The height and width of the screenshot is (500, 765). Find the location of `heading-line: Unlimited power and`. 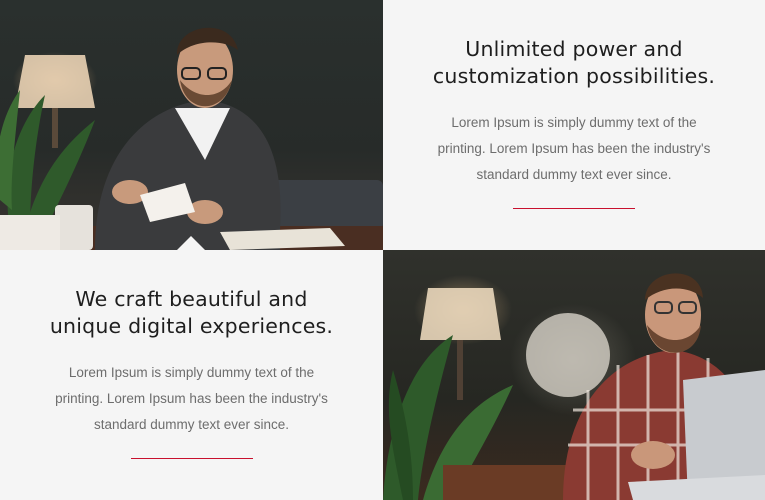

heading-line: Unlimited power and is located at coordinates (574, 49).